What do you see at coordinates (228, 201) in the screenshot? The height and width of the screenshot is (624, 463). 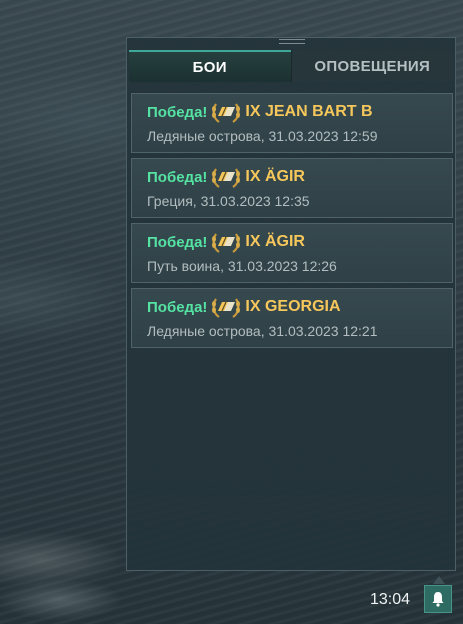 I see `battle-details: Греция, 31.03.2023 12:35` at bounding box center [228, 201].